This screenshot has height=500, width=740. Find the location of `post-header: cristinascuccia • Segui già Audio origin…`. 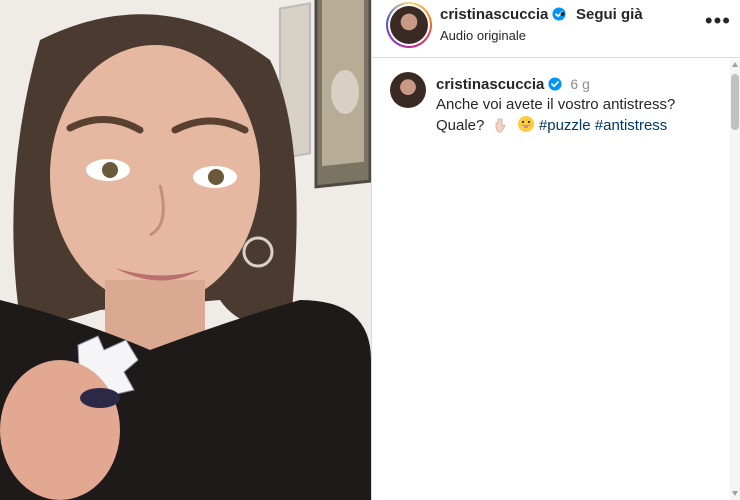

post-header: cristinascuccia • Segui già Audio origin… is located at coordinates (556, 29).